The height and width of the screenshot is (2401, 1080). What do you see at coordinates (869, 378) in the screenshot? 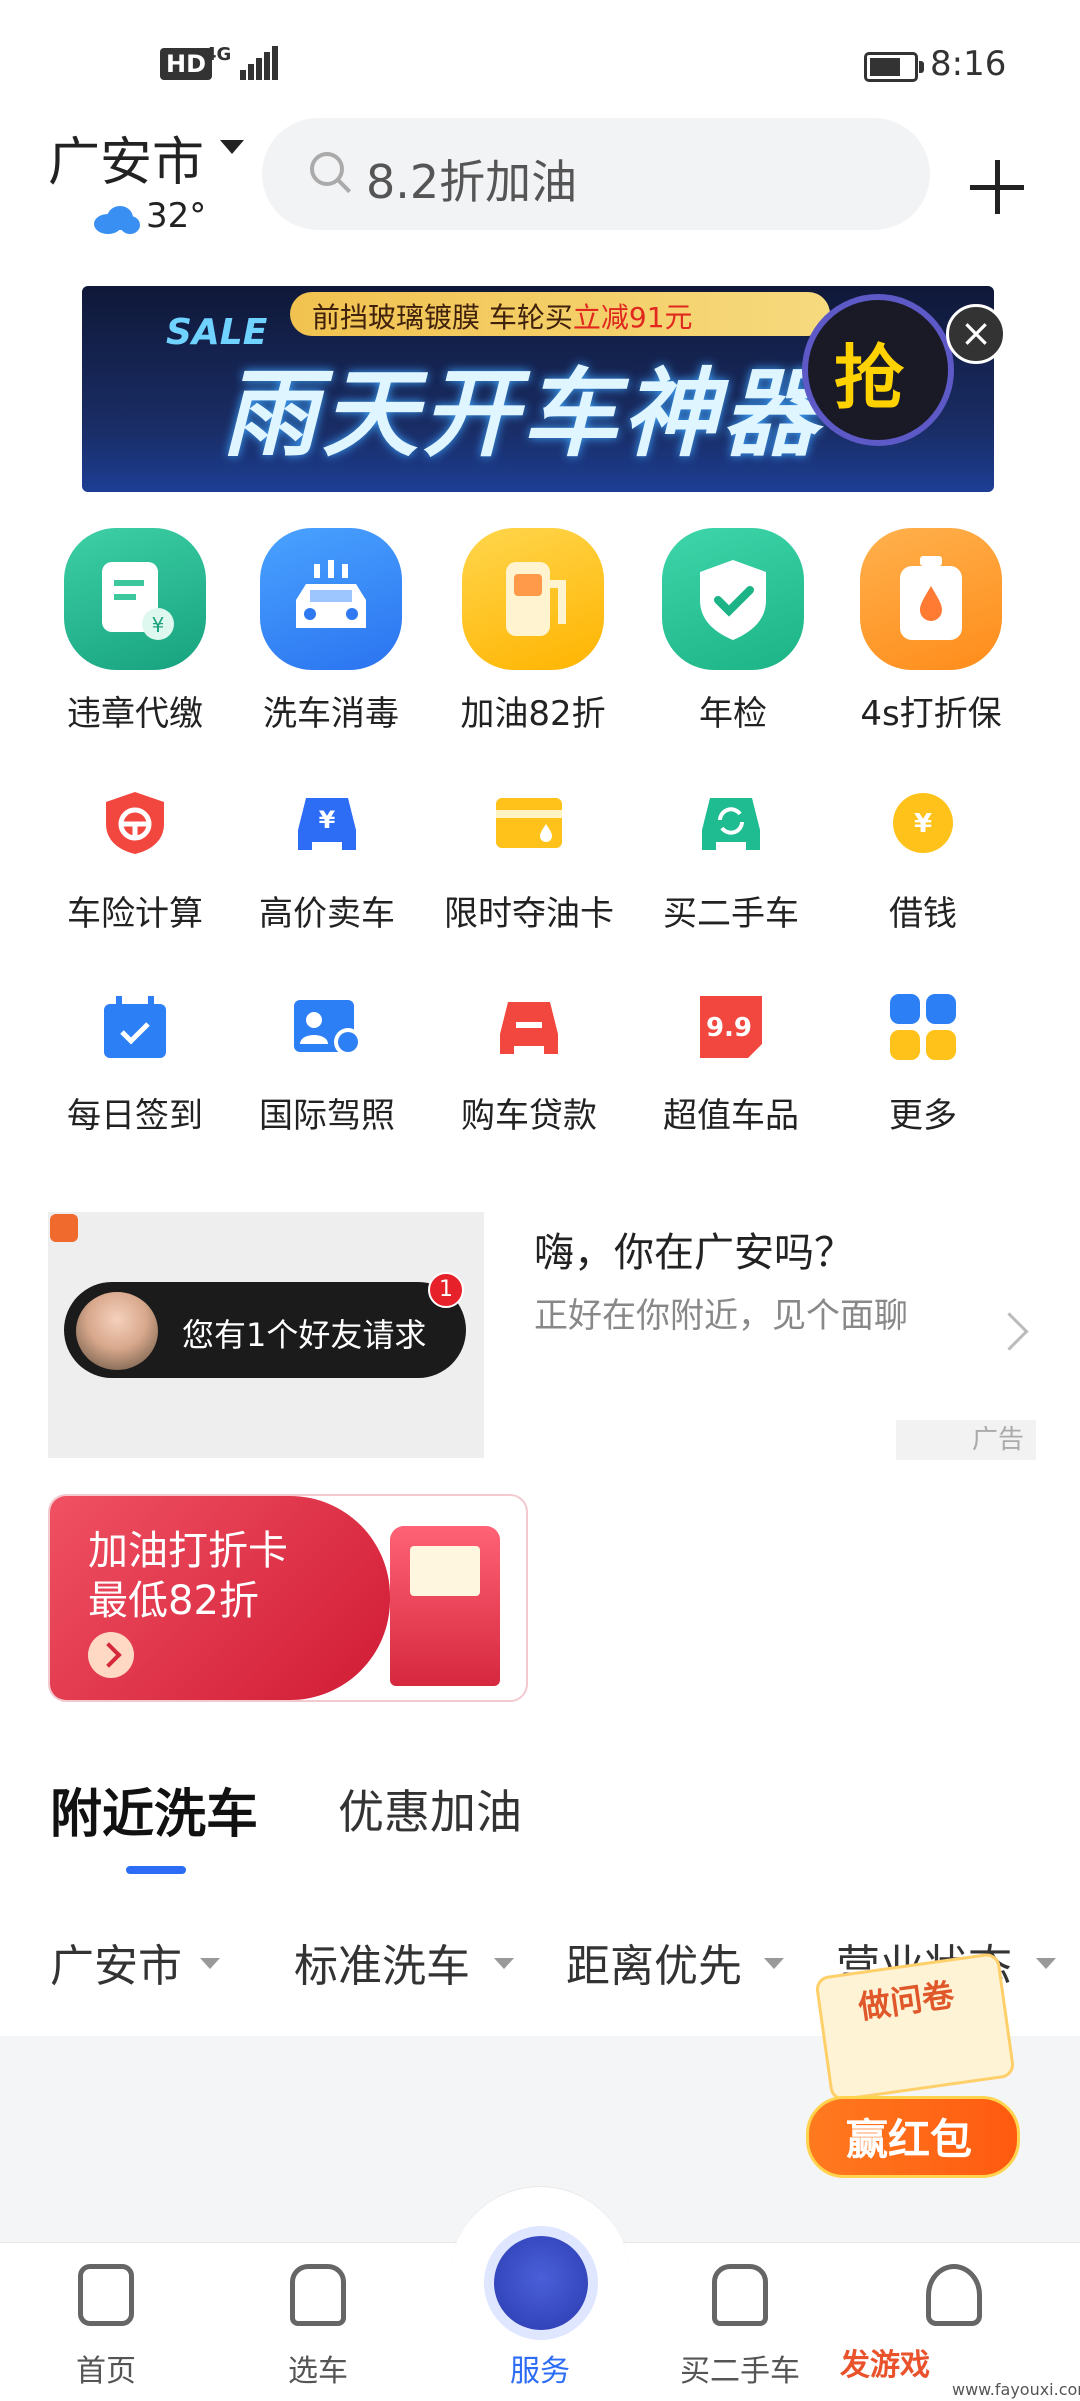
I see `banner-grab-label: 抢` at bounding box center [869, 378].